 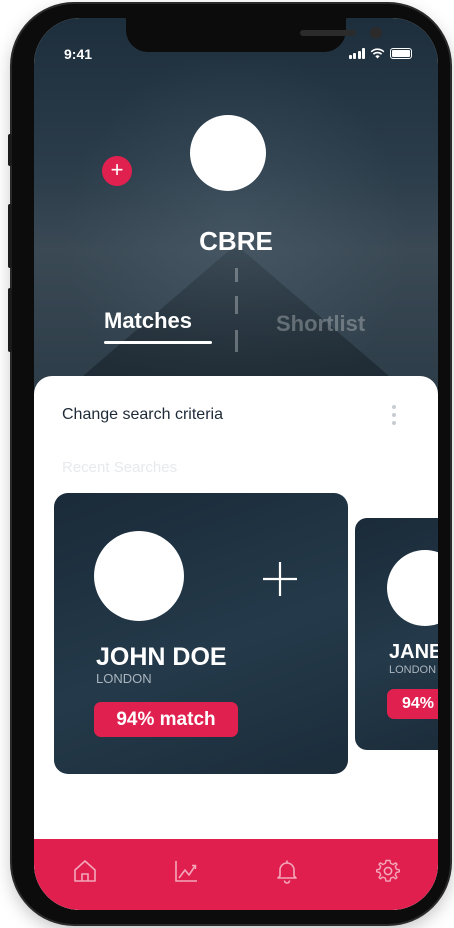 I want to click on volume-up-button, so click(x=10, y=236).